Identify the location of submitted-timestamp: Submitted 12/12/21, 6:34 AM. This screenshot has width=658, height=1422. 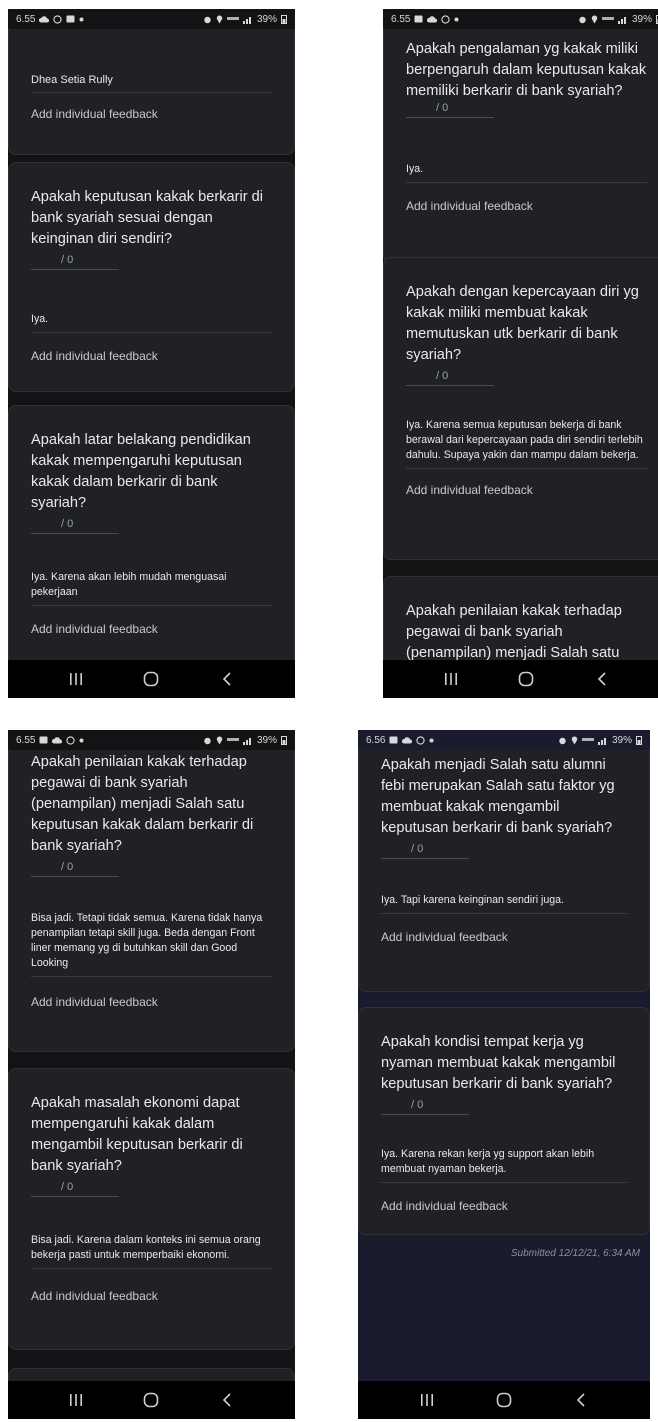
(575, 1253).